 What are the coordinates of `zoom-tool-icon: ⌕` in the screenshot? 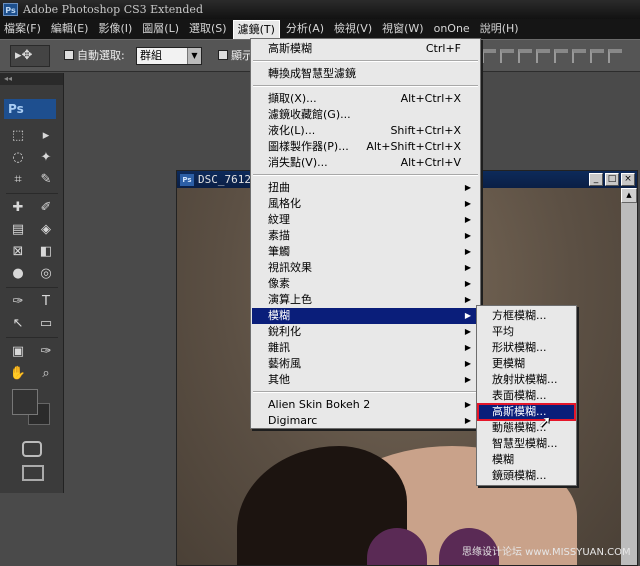 It's located at (46, 374).